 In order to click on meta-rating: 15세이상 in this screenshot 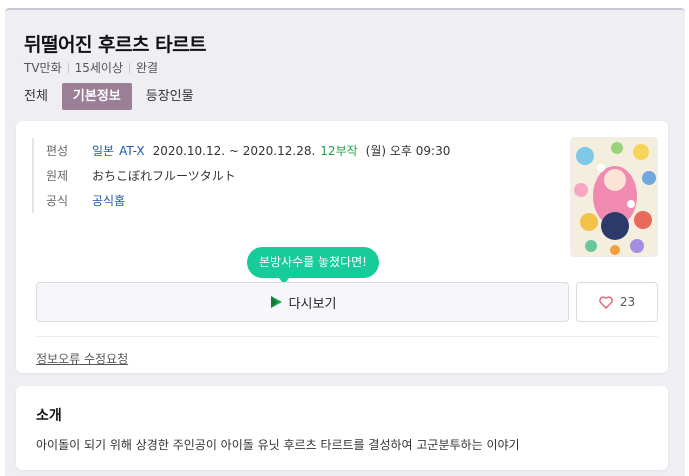, I will do `click(99, 68)`.